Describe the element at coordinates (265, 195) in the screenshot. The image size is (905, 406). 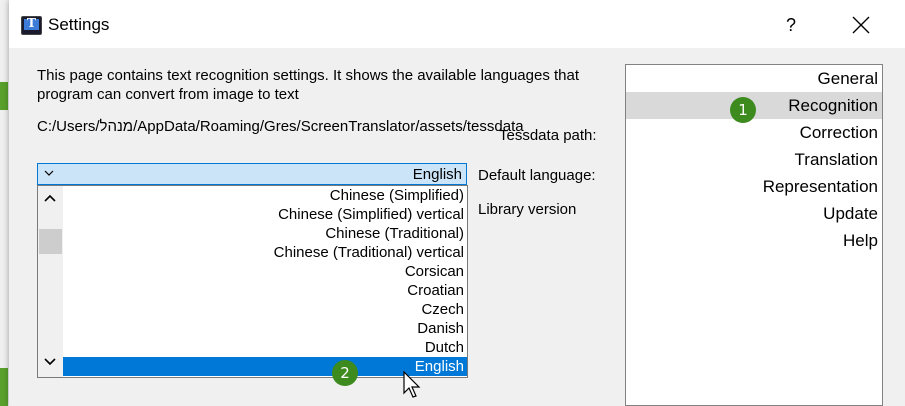
I see `language-option: Chinese (Simplified)` at that location.